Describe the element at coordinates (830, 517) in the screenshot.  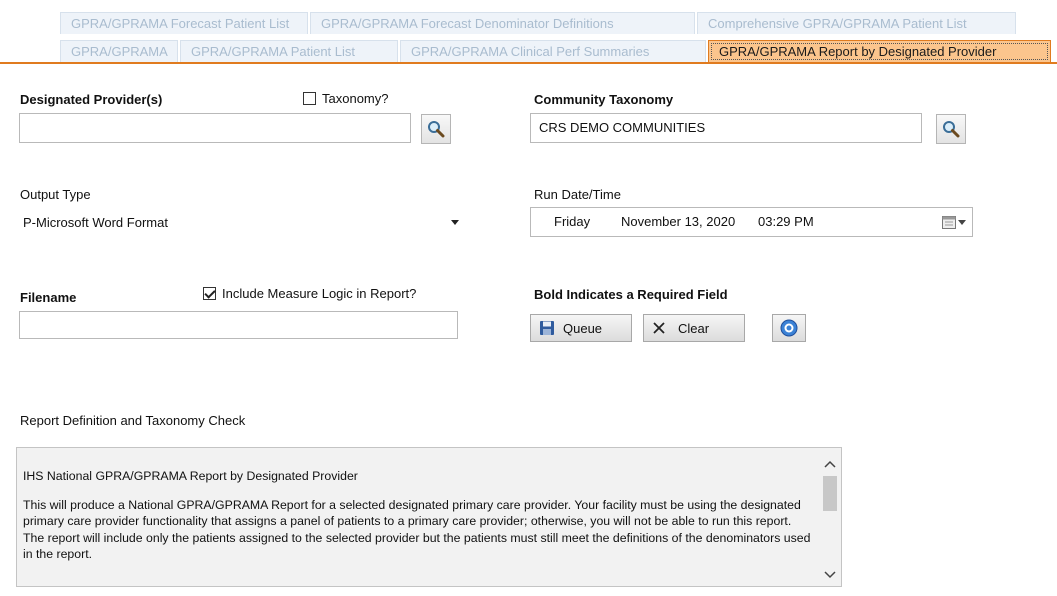
I see `report-scrollbar` at that location.